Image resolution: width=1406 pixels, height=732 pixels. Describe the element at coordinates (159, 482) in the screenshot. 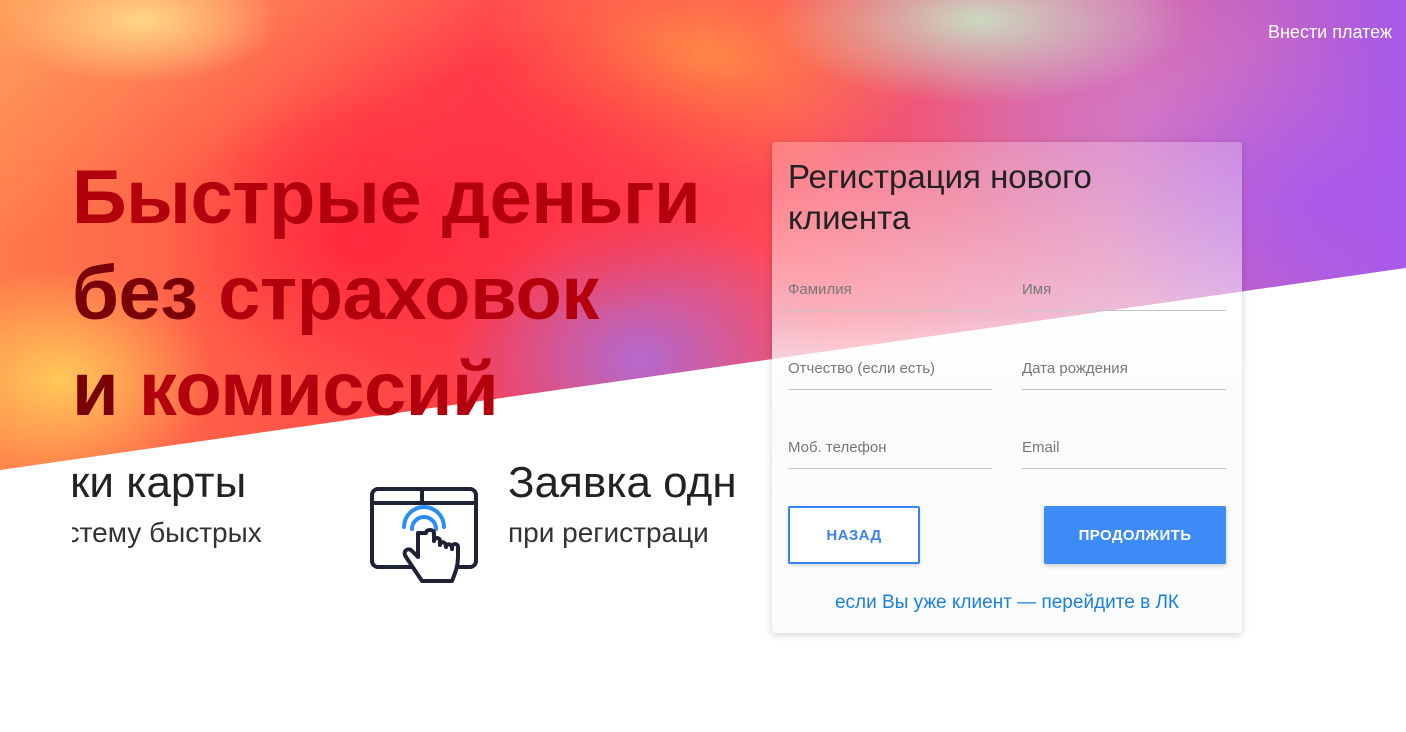

I see `feature-title: зки карты` at that location.